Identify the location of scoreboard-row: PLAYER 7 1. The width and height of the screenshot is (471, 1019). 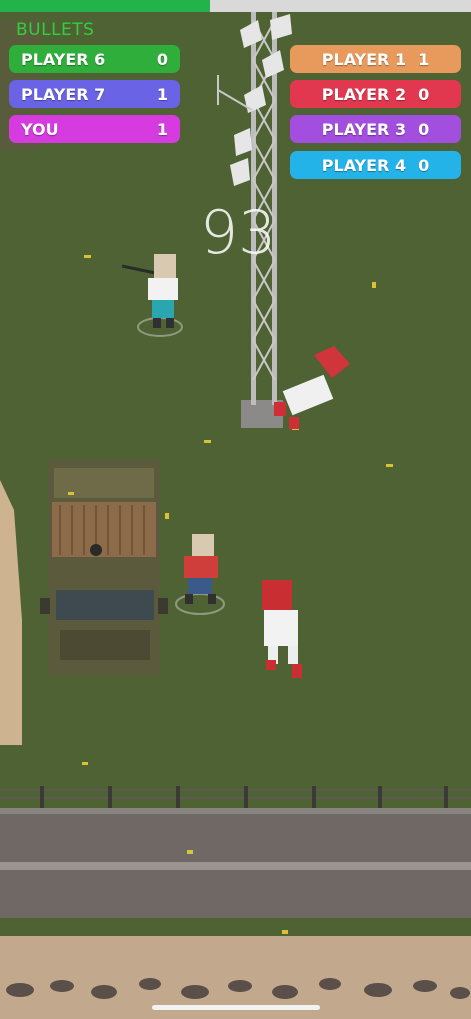
(94, 94).